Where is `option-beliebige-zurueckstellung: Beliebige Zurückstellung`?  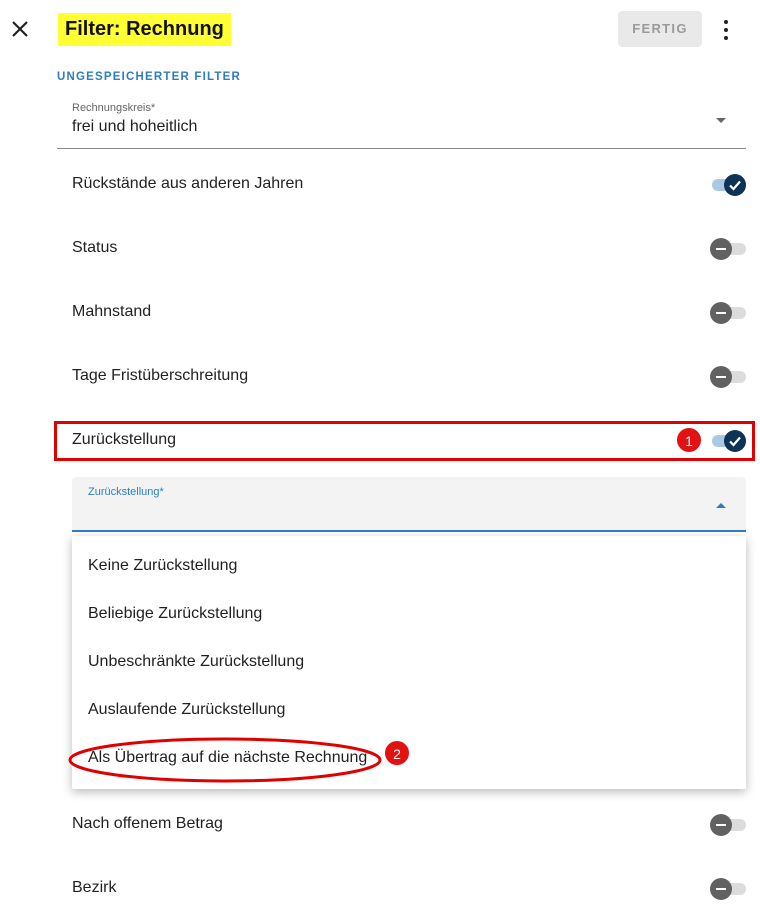
option-beliebige-zurueckstellung: Beliebige Zurückstellung is located at coordinates (409, 613).